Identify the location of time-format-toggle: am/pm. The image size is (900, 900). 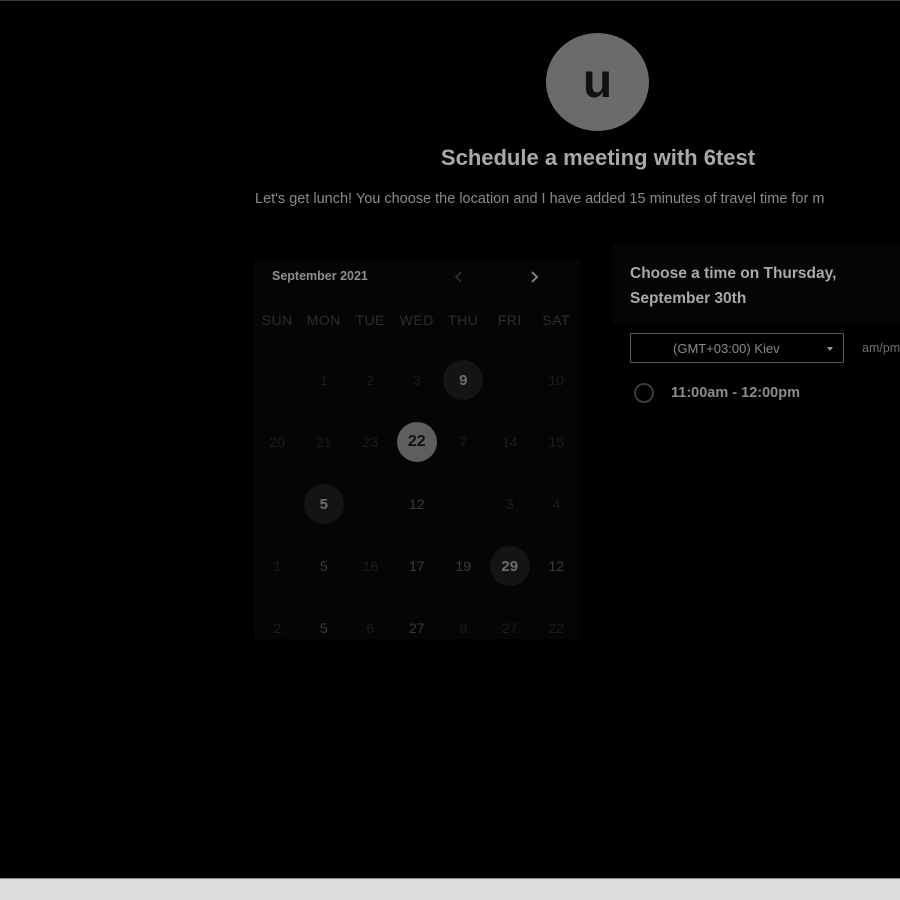
(881, 348).